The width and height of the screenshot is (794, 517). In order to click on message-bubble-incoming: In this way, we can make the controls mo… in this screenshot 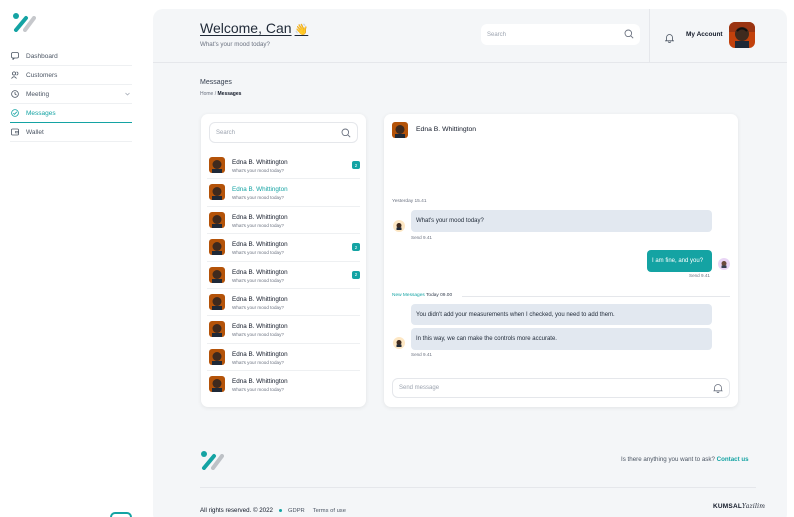, I will do `click(561, 339)`.